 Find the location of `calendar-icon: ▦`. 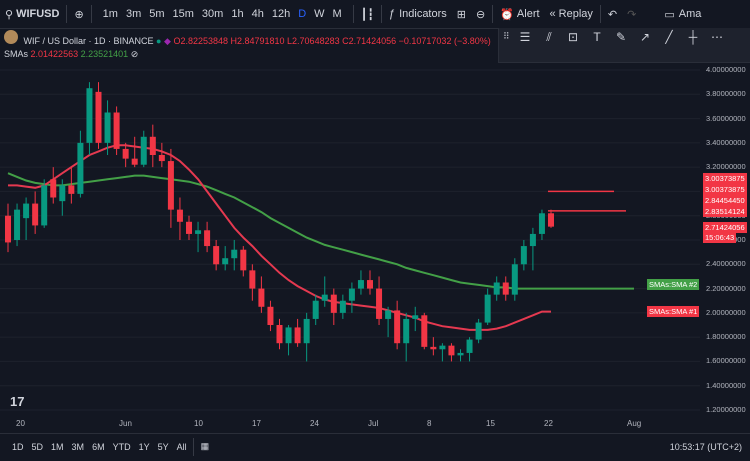

calendar-icon: ▦ is located at coordinates (205, 446).